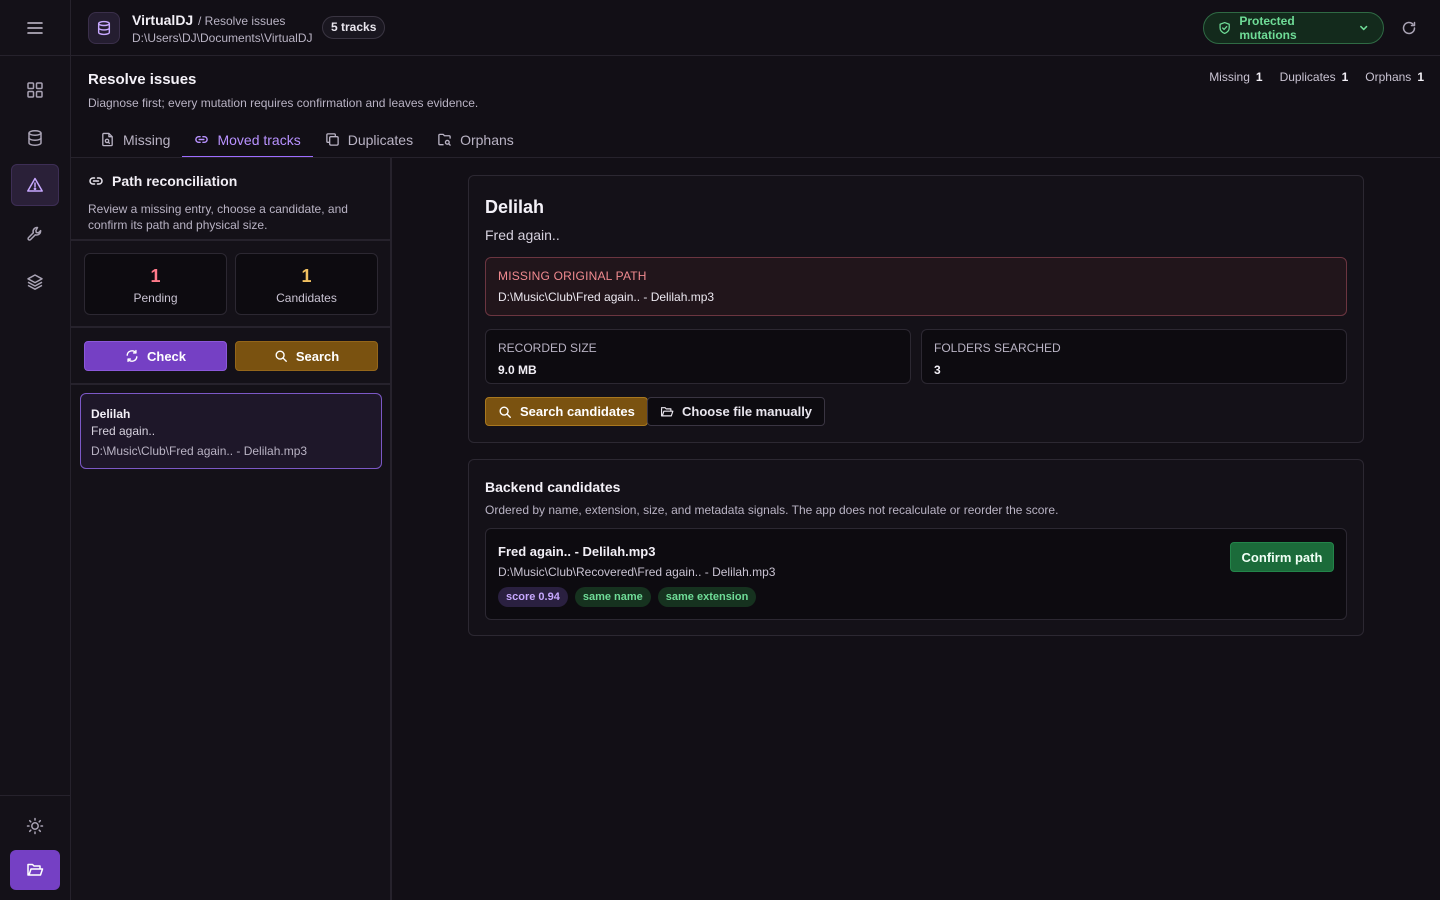 Image resolution: width=1440 pixels, height=900 pixels. I want to click on panel-title: Path reconciliation, so click(233, 181).